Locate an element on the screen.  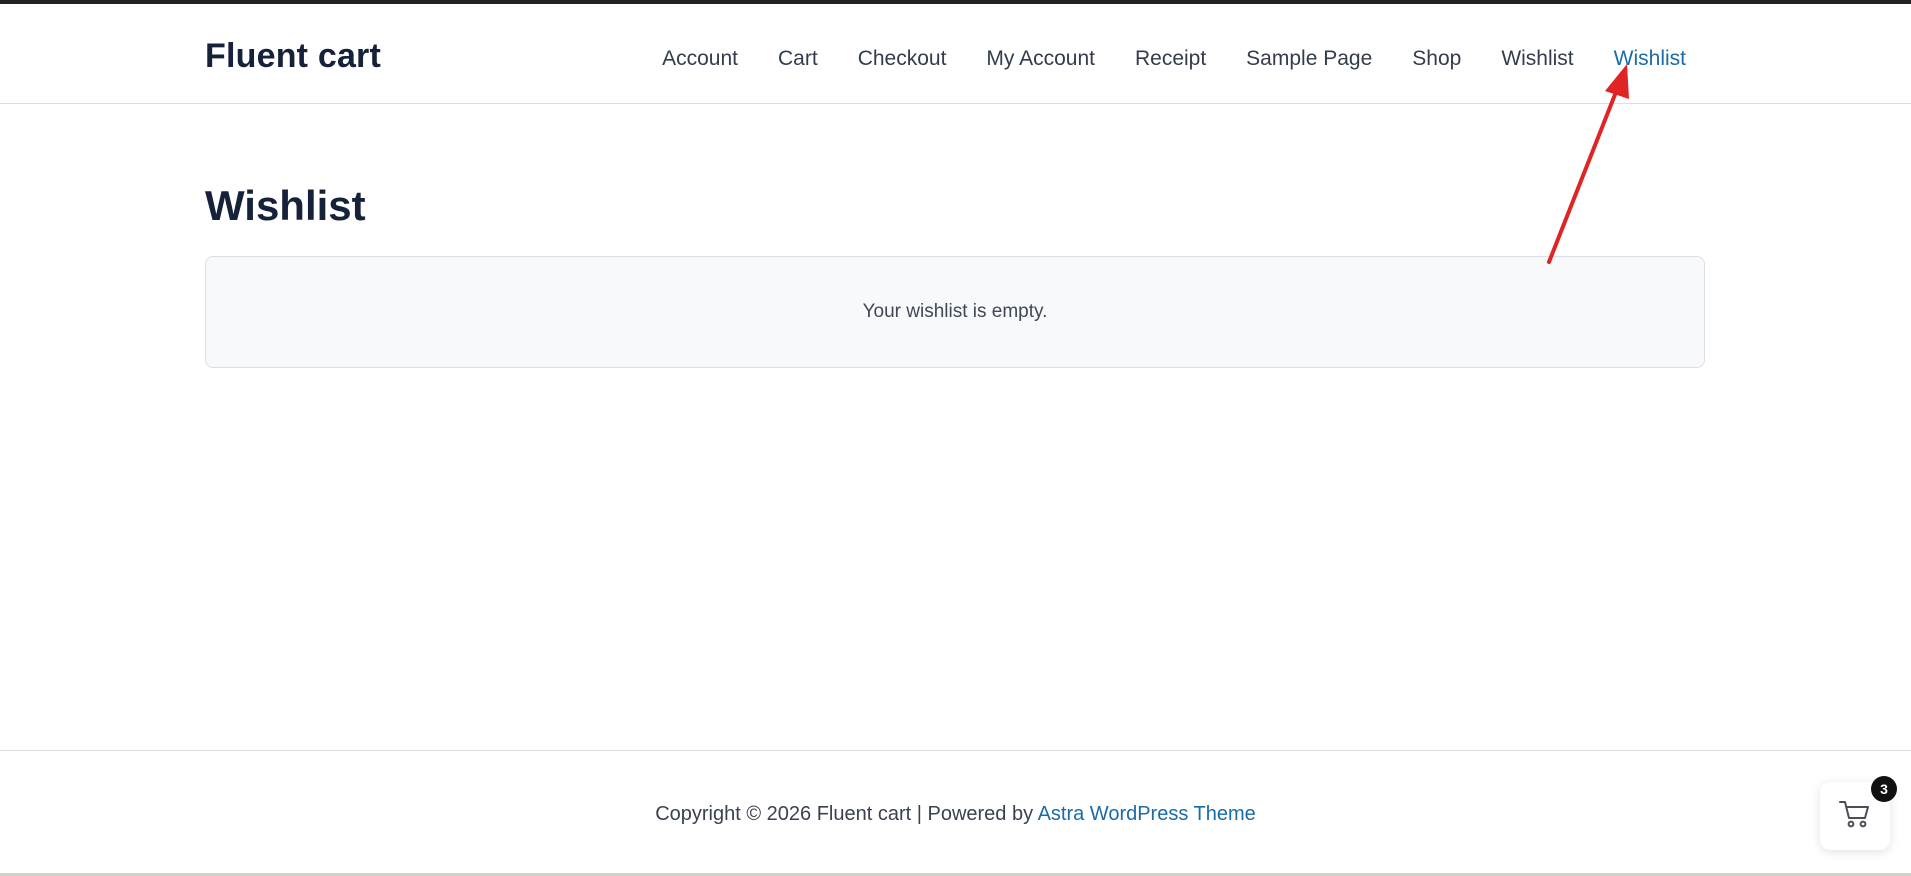
nav-item-shop: Shop is located at coordinates (1436, 59).